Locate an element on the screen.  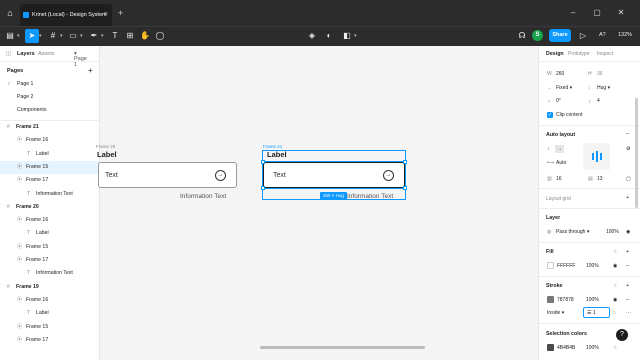
page-item: ✓ Page 1 is located at coordinates (50, 84).